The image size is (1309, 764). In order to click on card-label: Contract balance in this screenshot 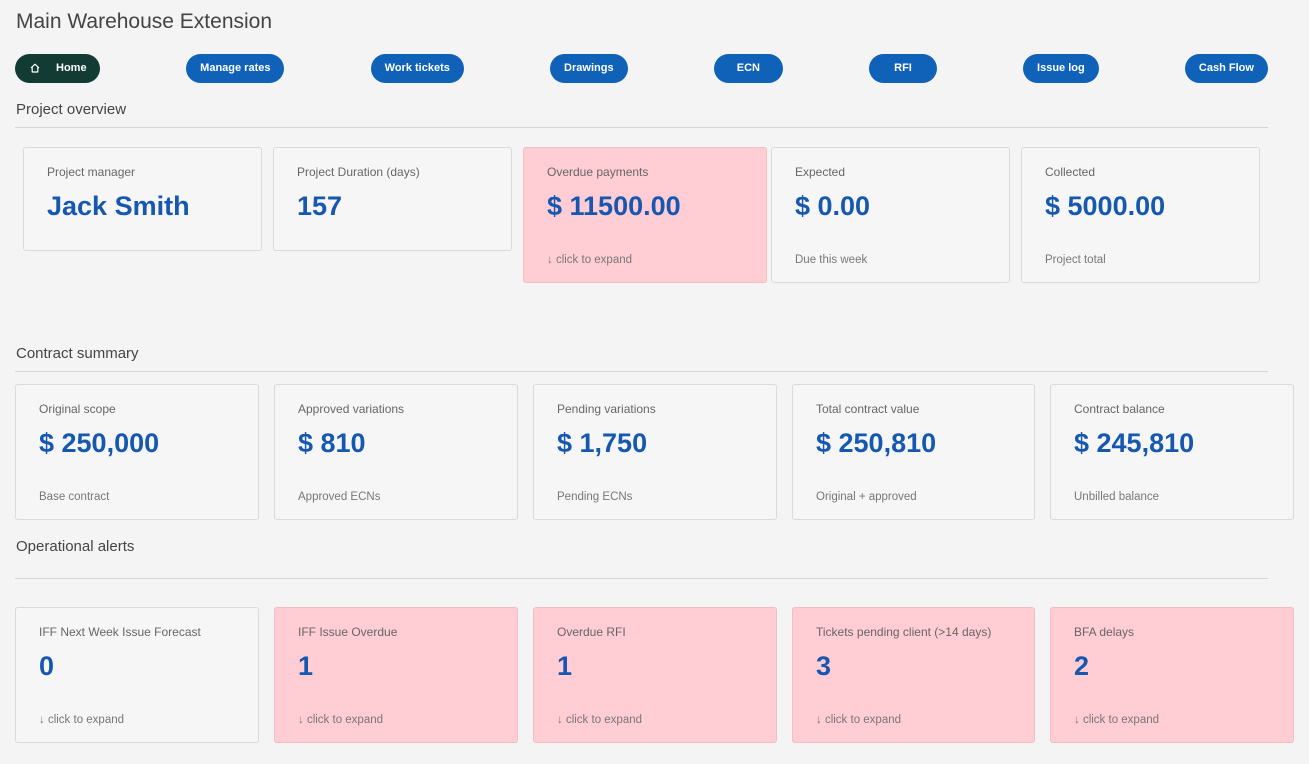, I will do `click(1119, 409)`.